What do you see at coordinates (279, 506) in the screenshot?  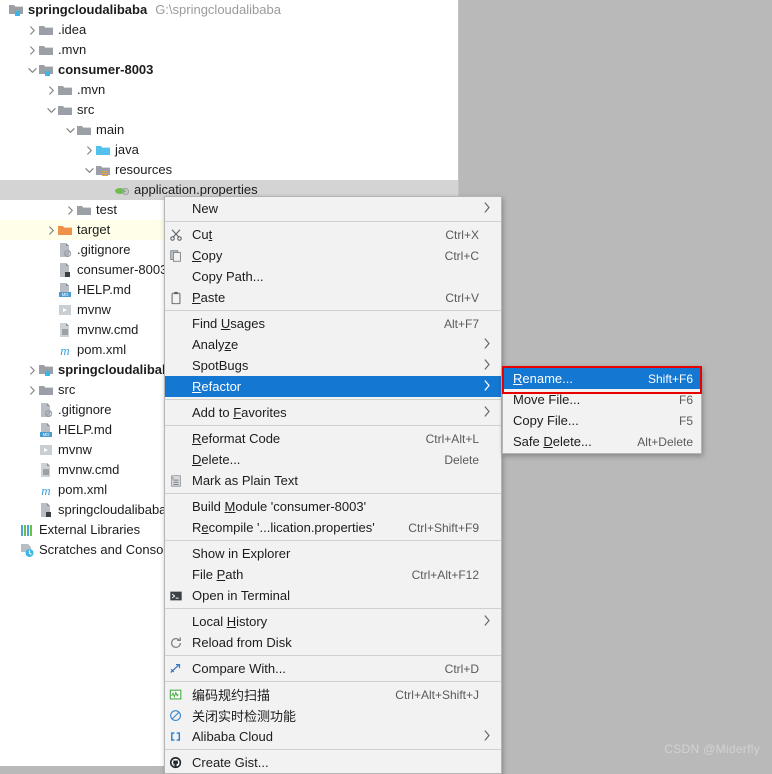 I see `menu-item-label: Build Module 'consumer-8003'` at bounding box center [279, 506].